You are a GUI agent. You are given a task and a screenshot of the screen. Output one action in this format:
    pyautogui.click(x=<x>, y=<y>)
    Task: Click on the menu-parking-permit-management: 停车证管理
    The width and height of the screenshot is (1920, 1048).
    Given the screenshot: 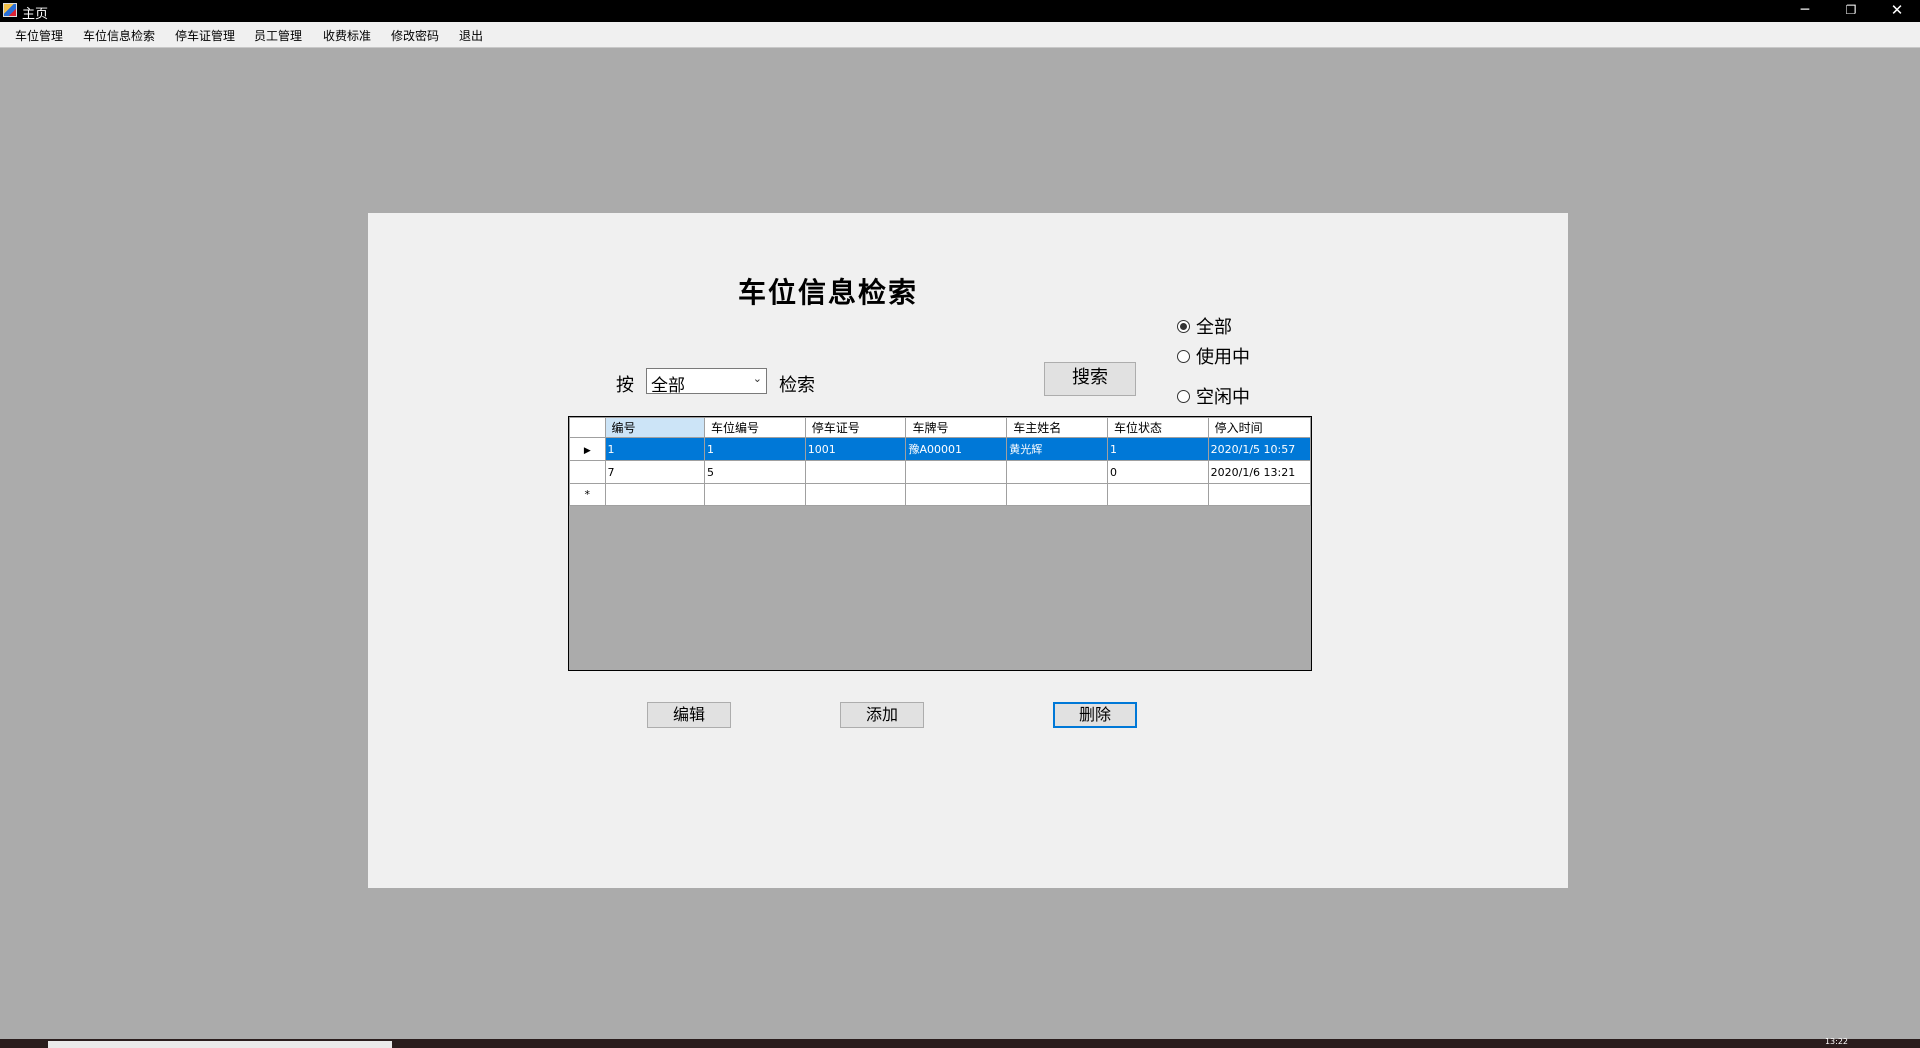 What is the action you would take?
    pyautogui.click(x=205, y=35)
    